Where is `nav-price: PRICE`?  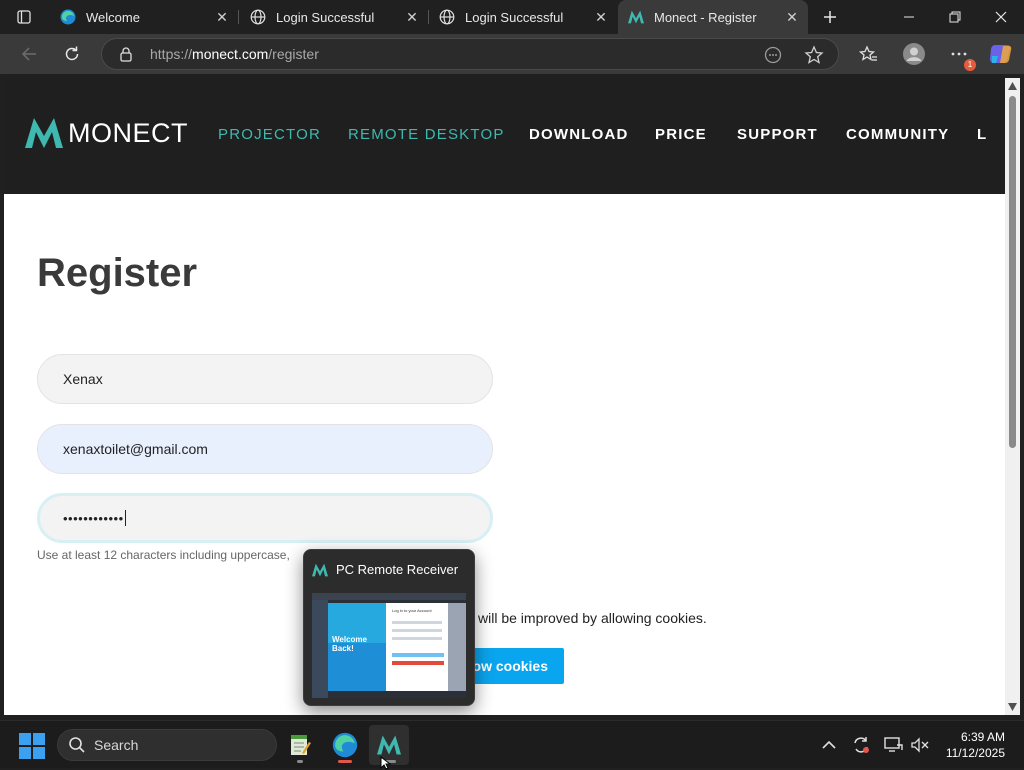
nav-price: PRICE is located at coordinates (681, 134).